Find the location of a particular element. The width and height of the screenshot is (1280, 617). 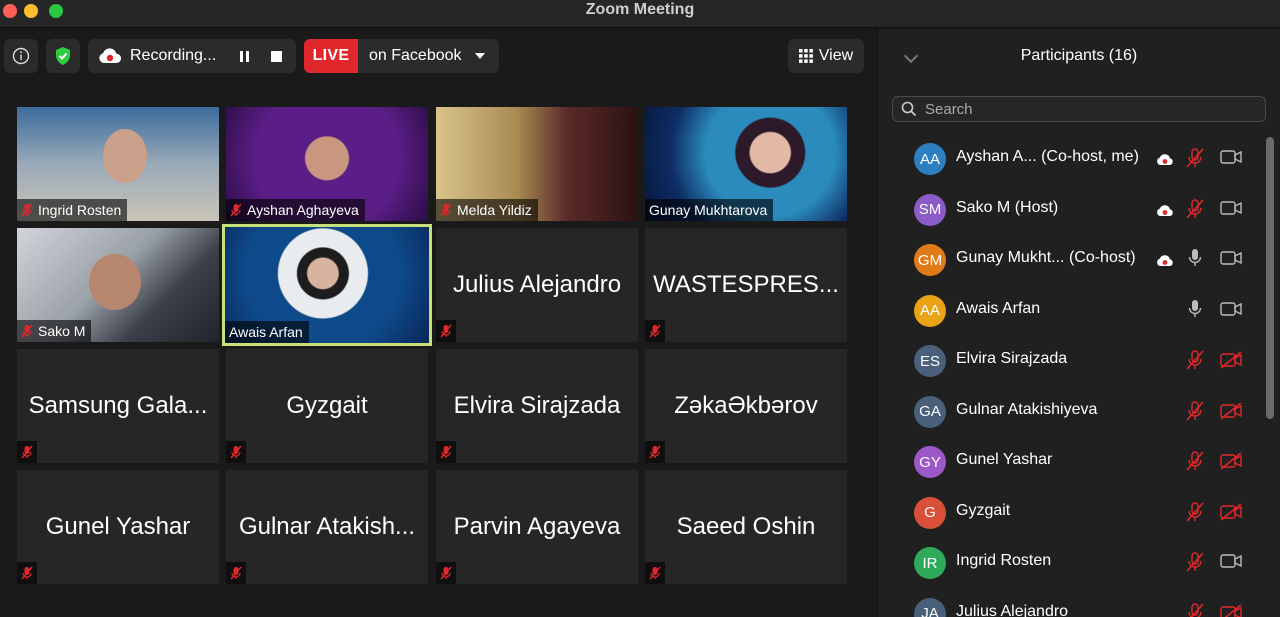

video-tile: Melda Yildiz is located at coordinates (537, 164).